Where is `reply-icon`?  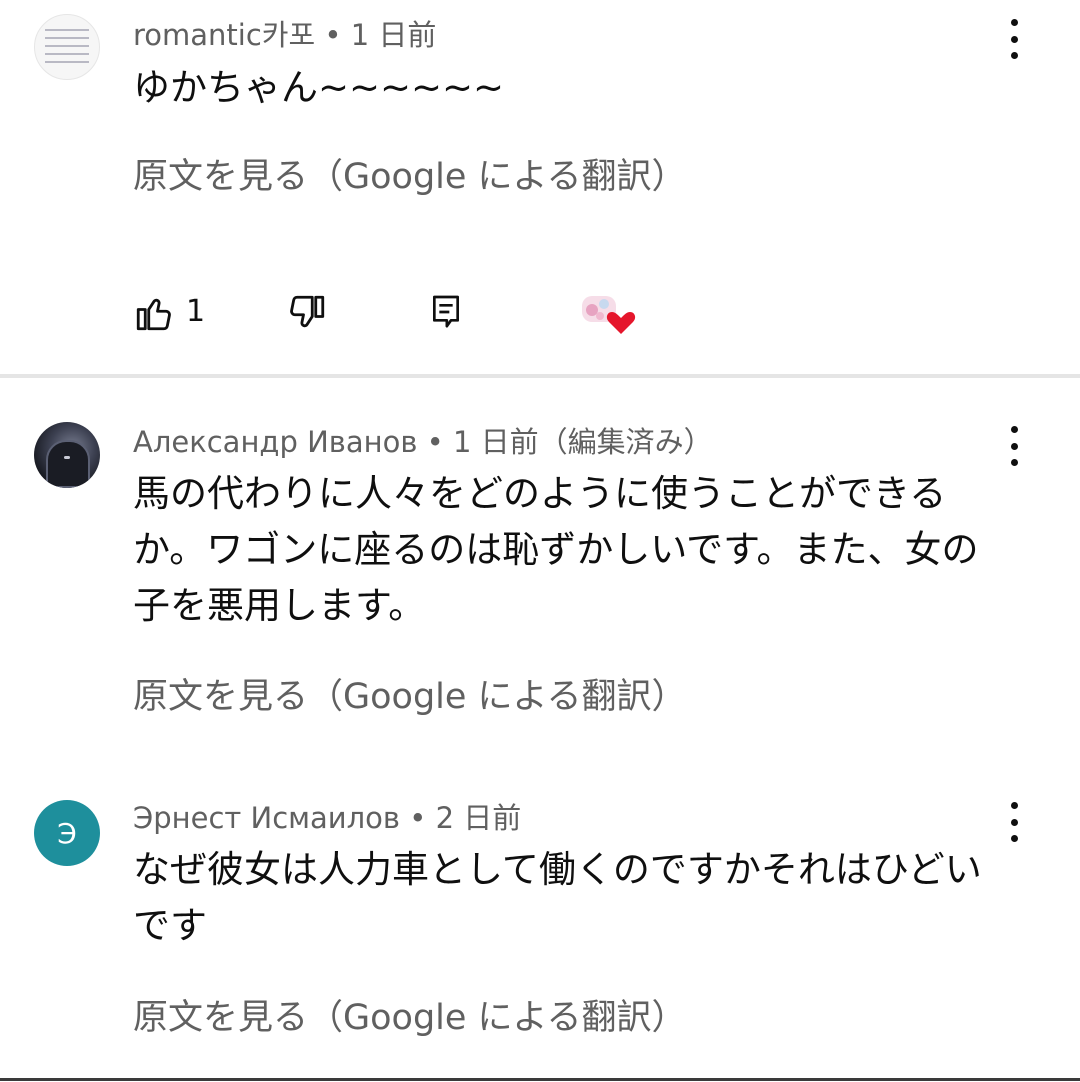 reply-icon is located at coordinates (446, 311).